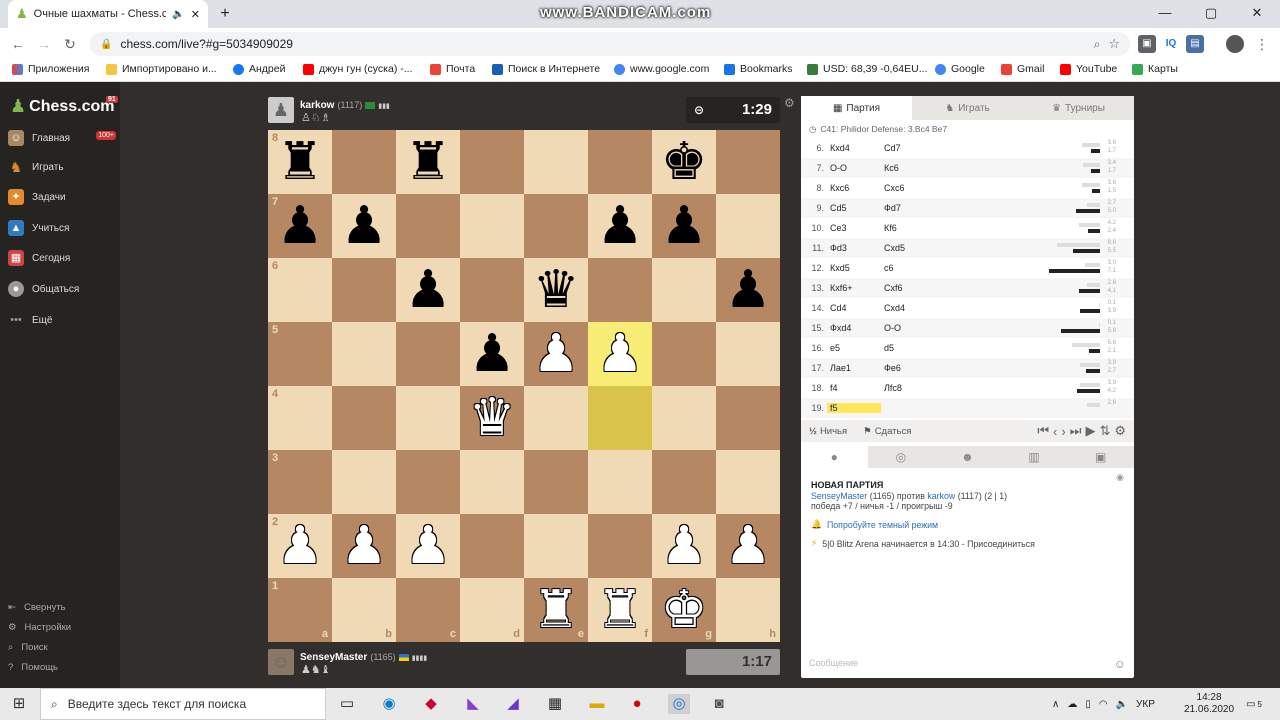 This screenshot has height=720, width=1280. What do you see at coordinates (908, 388) in the screenshot?
I see `black-move: Лfc8` at bounding box center [908, 388].